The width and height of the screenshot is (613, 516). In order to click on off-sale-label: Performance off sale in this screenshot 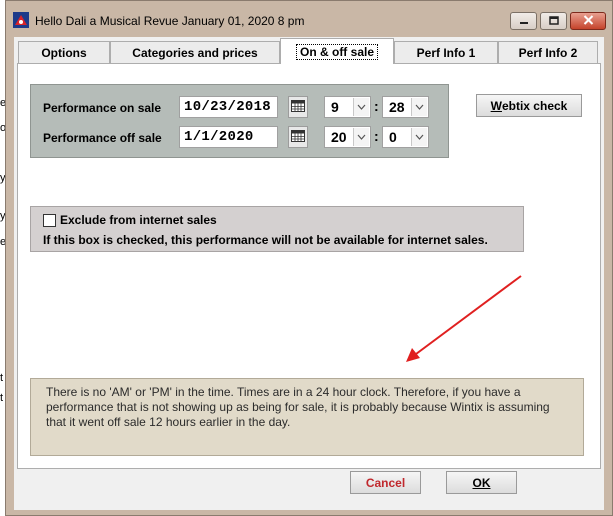, I will do `click(102, 138)`.